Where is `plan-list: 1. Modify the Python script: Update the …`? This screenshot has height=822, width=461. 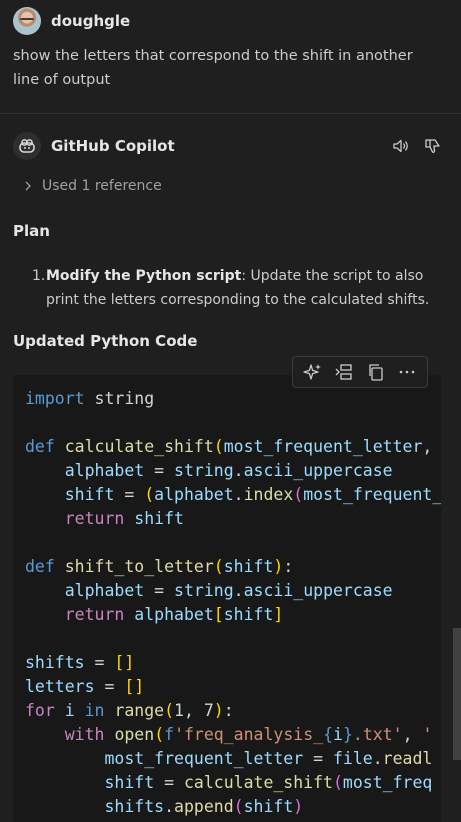 plan-list: 1. Modify the Python script: Update the … is located at coordinates (237, 288).